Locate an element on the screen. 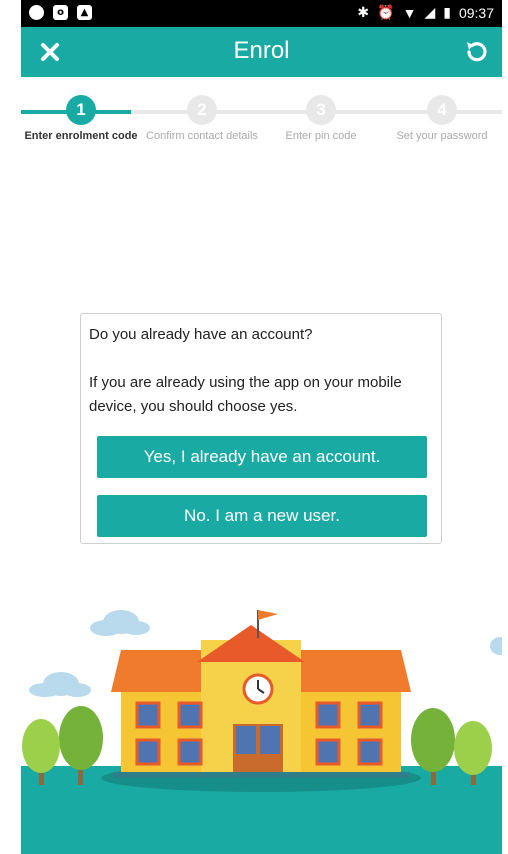 This screenshot has width=508, height=854. new-user-button: No. I am a new user. is located at coordinates (262, 516).